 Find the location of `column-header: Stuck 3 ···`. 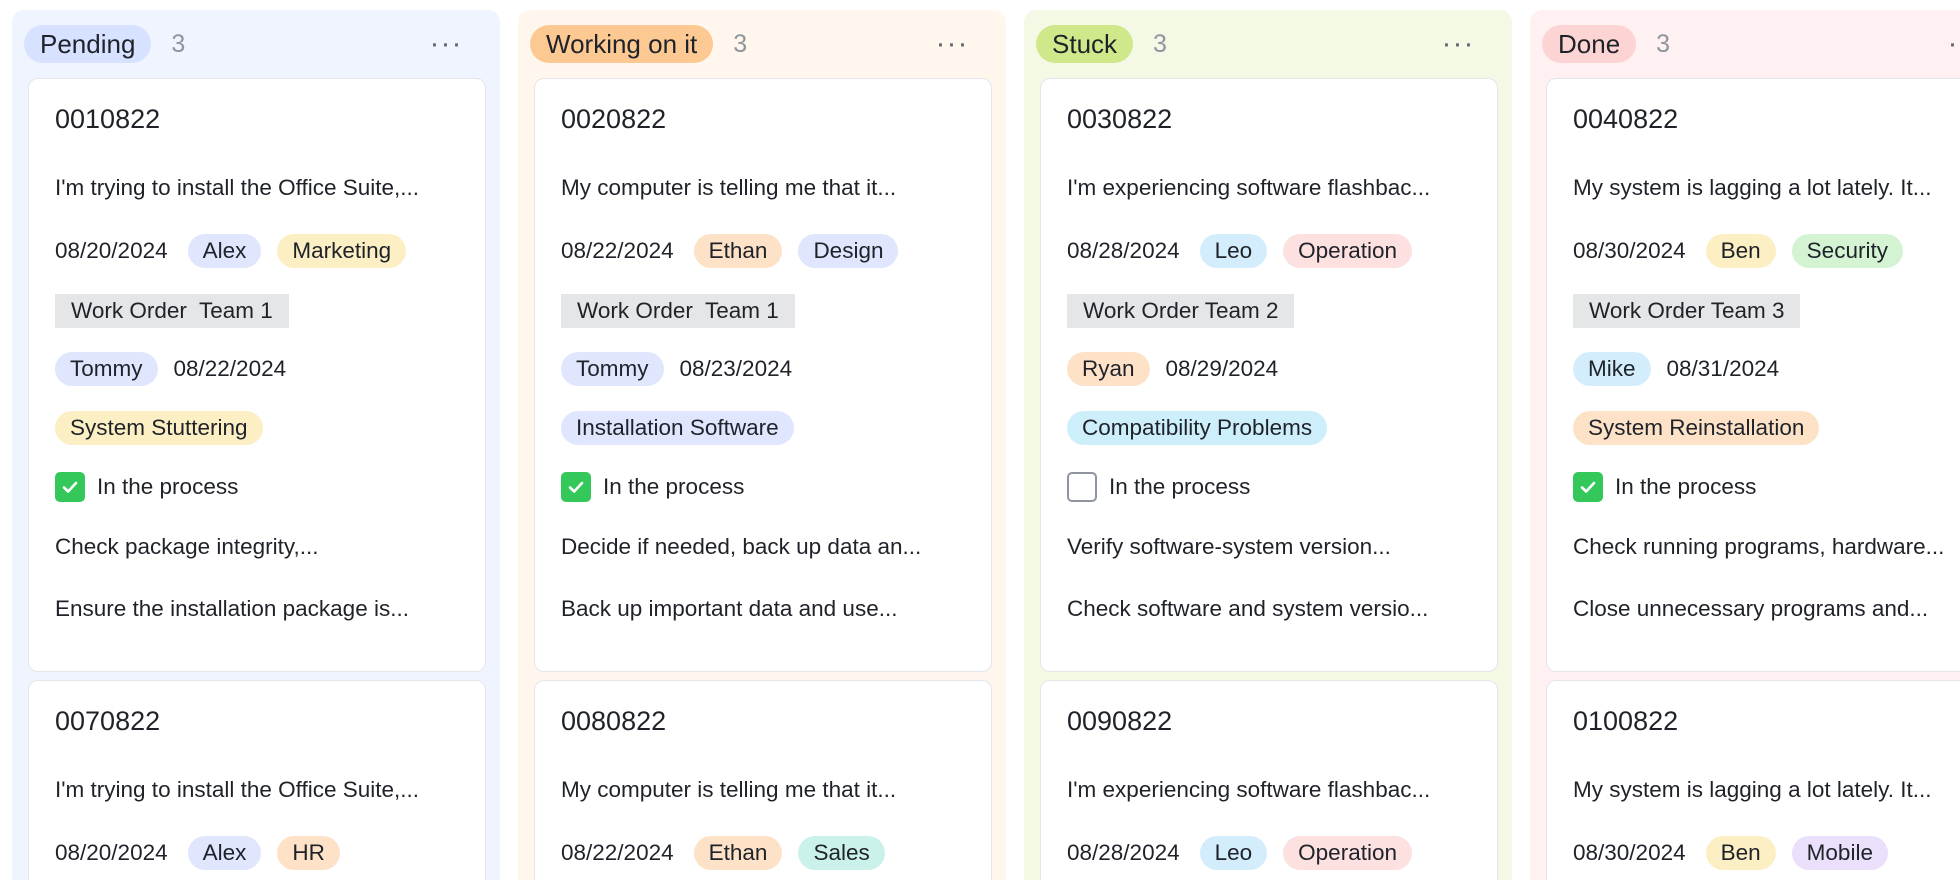

column-header: Stuck 3 ··· is located at coordinates (1268, 44).